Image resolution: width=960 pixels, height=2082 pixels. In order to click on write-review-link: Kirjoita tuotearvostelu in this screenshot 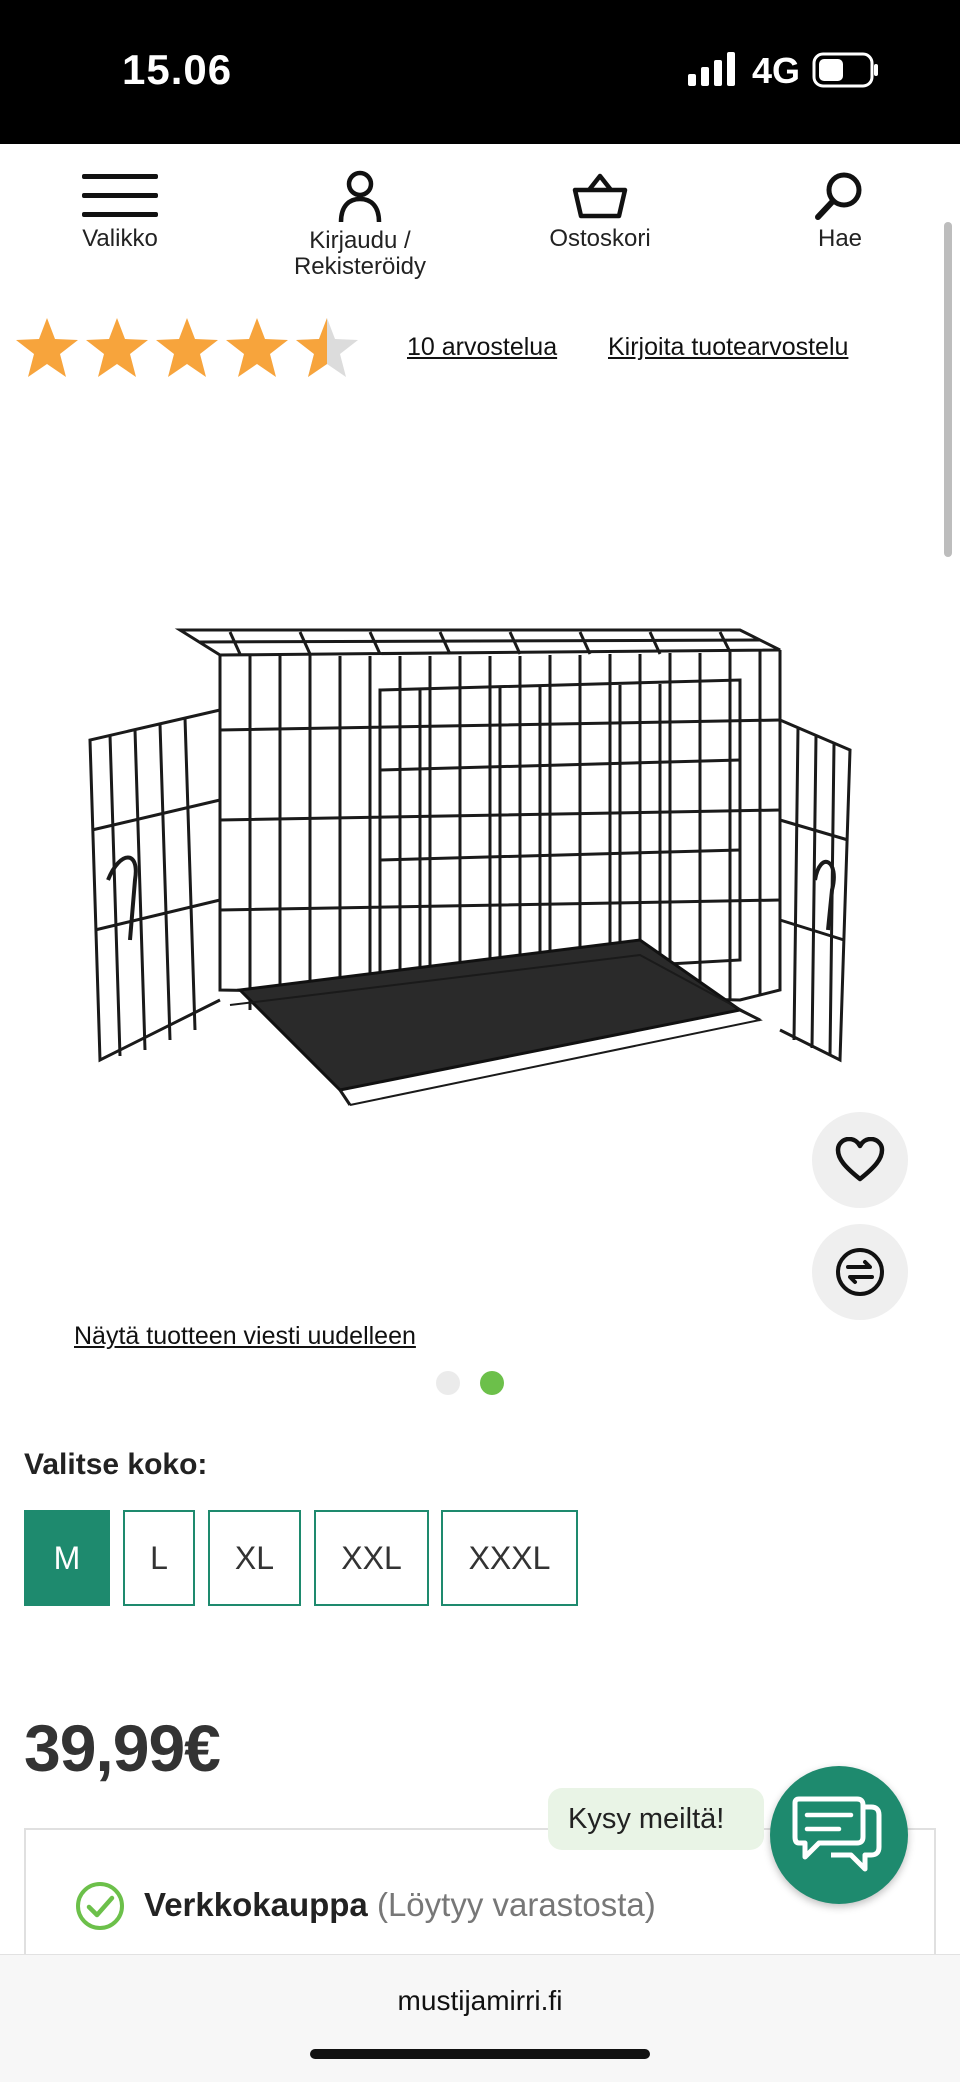, I will do `click(728, 347)`.